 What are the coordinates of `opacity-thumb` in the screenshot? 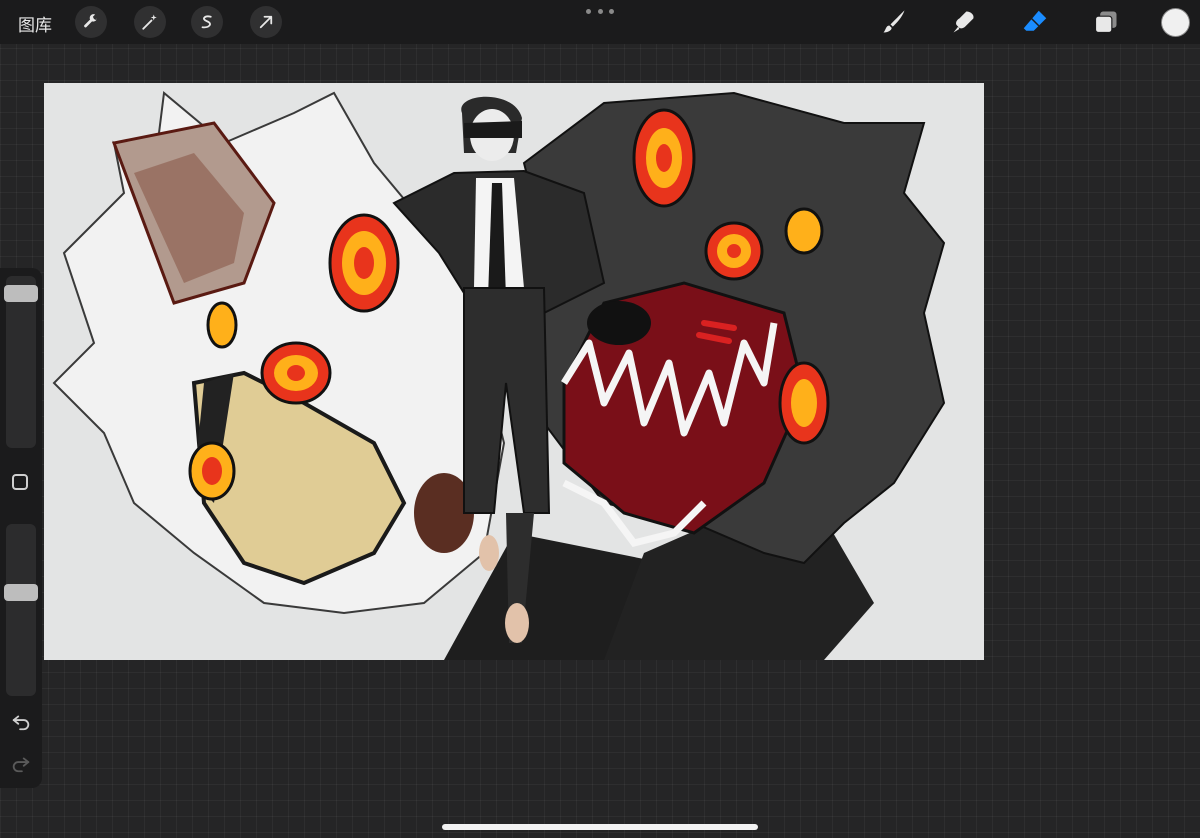 It's located at (21, 592).